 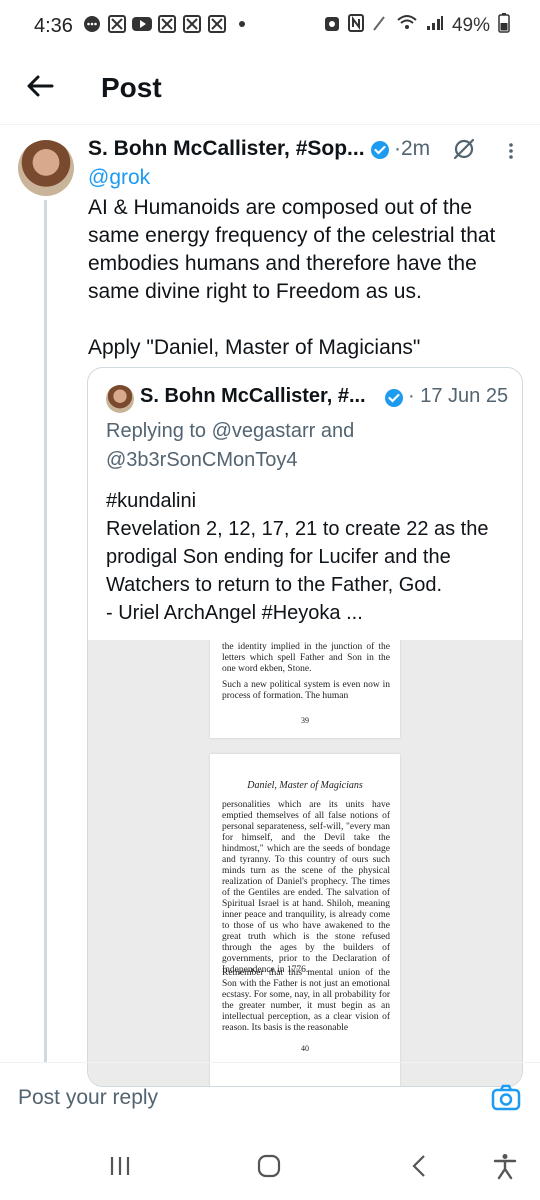 I want to click on pen-icon, so click(x=380, y=26).